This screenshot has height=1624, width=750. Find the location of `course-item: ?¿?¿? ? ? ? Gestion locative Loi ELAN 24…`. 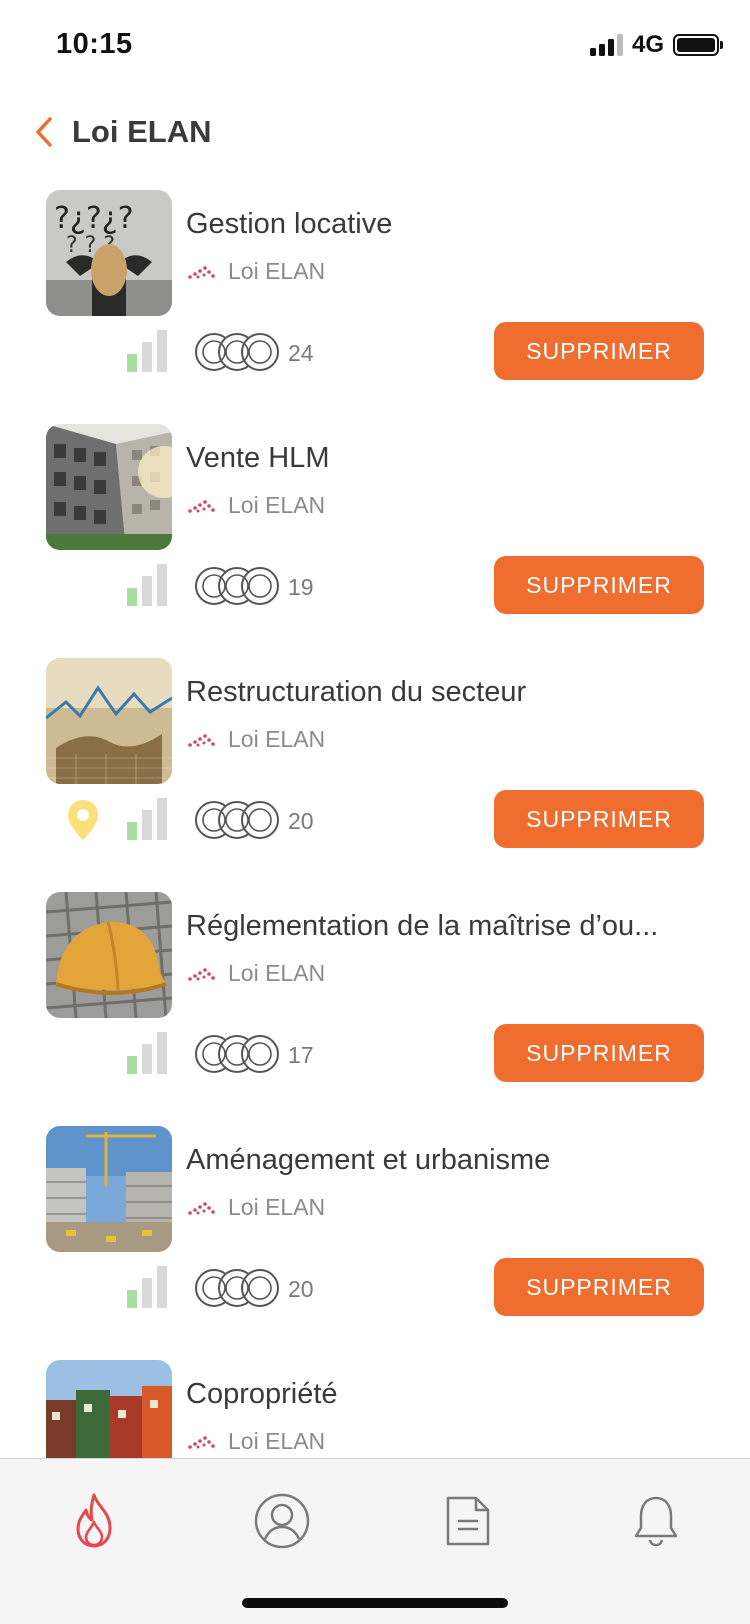

course-item: ?¿?¿? ? ? ? Gestion locative Loi ELAN 24… is located at coordinates (375, 307).